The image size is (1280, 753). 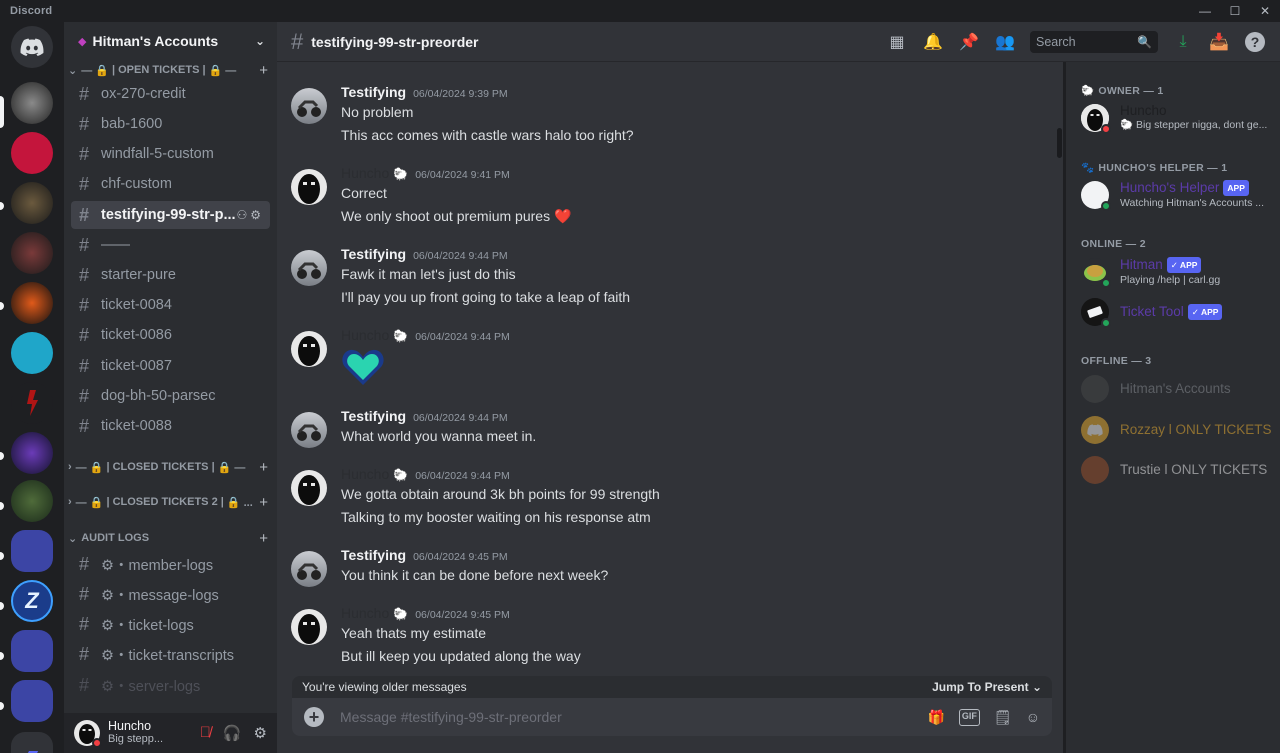 What do you see at coordinates (168, 467) in the screenshot?
I see `category-closed-tickets: › — 🔒 | CLOSED TICKETS | 🔒 — +` at bounding box center [168, 467].